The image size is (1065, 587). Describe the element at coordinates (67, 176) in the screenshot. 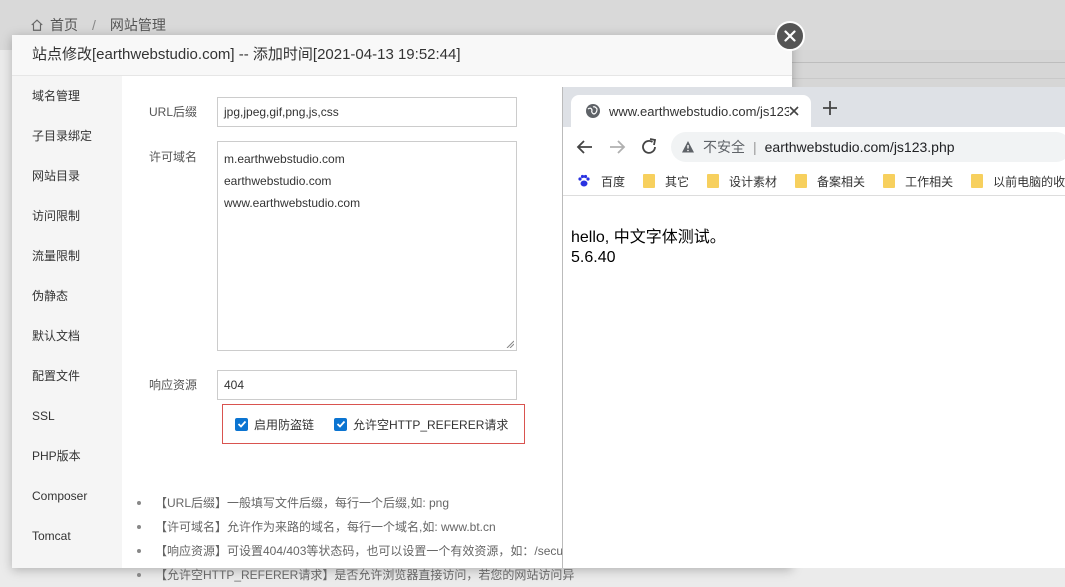

I see `nav-item-site-directory: 网站目录` at that location.